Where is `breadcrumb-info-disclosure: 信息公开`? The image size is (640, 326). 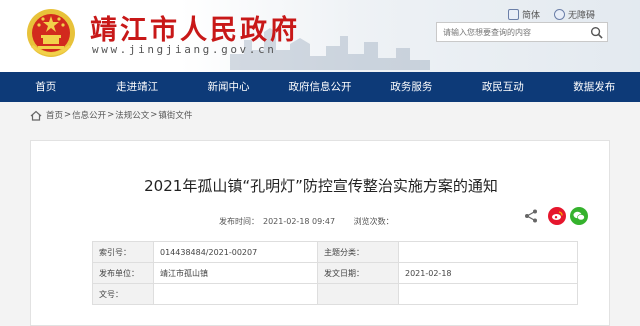
breadcrumb-info-disclosure: 信息公开 is located at coordinates (89, 115).